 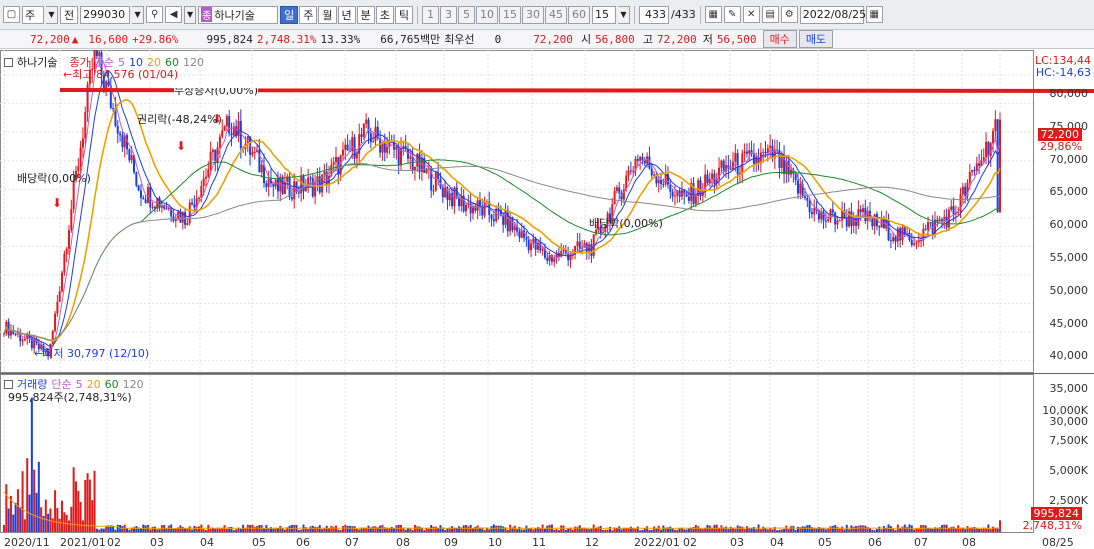 What do you see at coordinates (384, 14) in the screenshot?
I see `tab-interval-5: 초` at bounding box center [384, 14].